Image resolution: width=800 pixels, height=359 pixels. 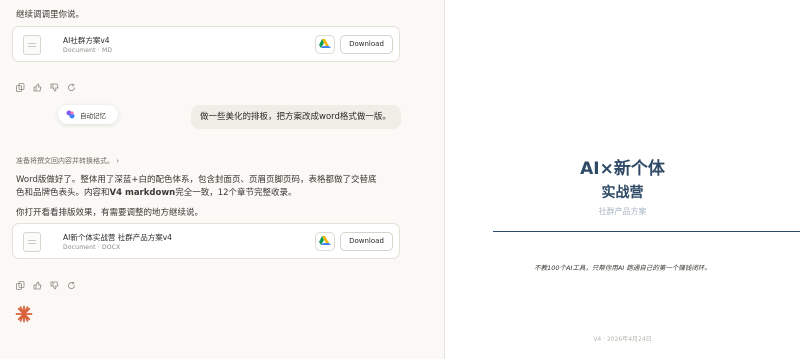 What do you see at coordinates (88, 50) in the screenshot?
I see `file-meta: Document · MD` at bounding box center [88, 50].